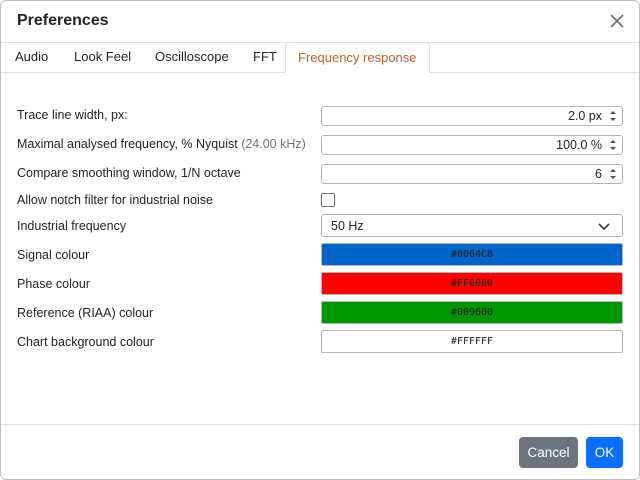  What do you see at coordinates (85, 342) in the screenshot?
I see `background-colour-label: Chart background colour` at bounding box center [85, 342].